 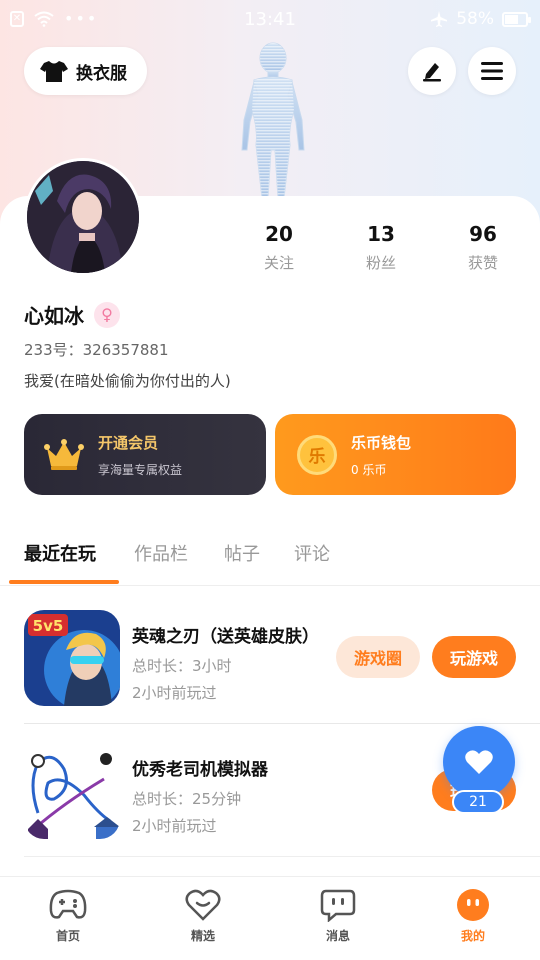 What do you see at coordinates (279, 234) in the screenshot?
I see `stat-following-count: 20` at bounding box center [279, 234].